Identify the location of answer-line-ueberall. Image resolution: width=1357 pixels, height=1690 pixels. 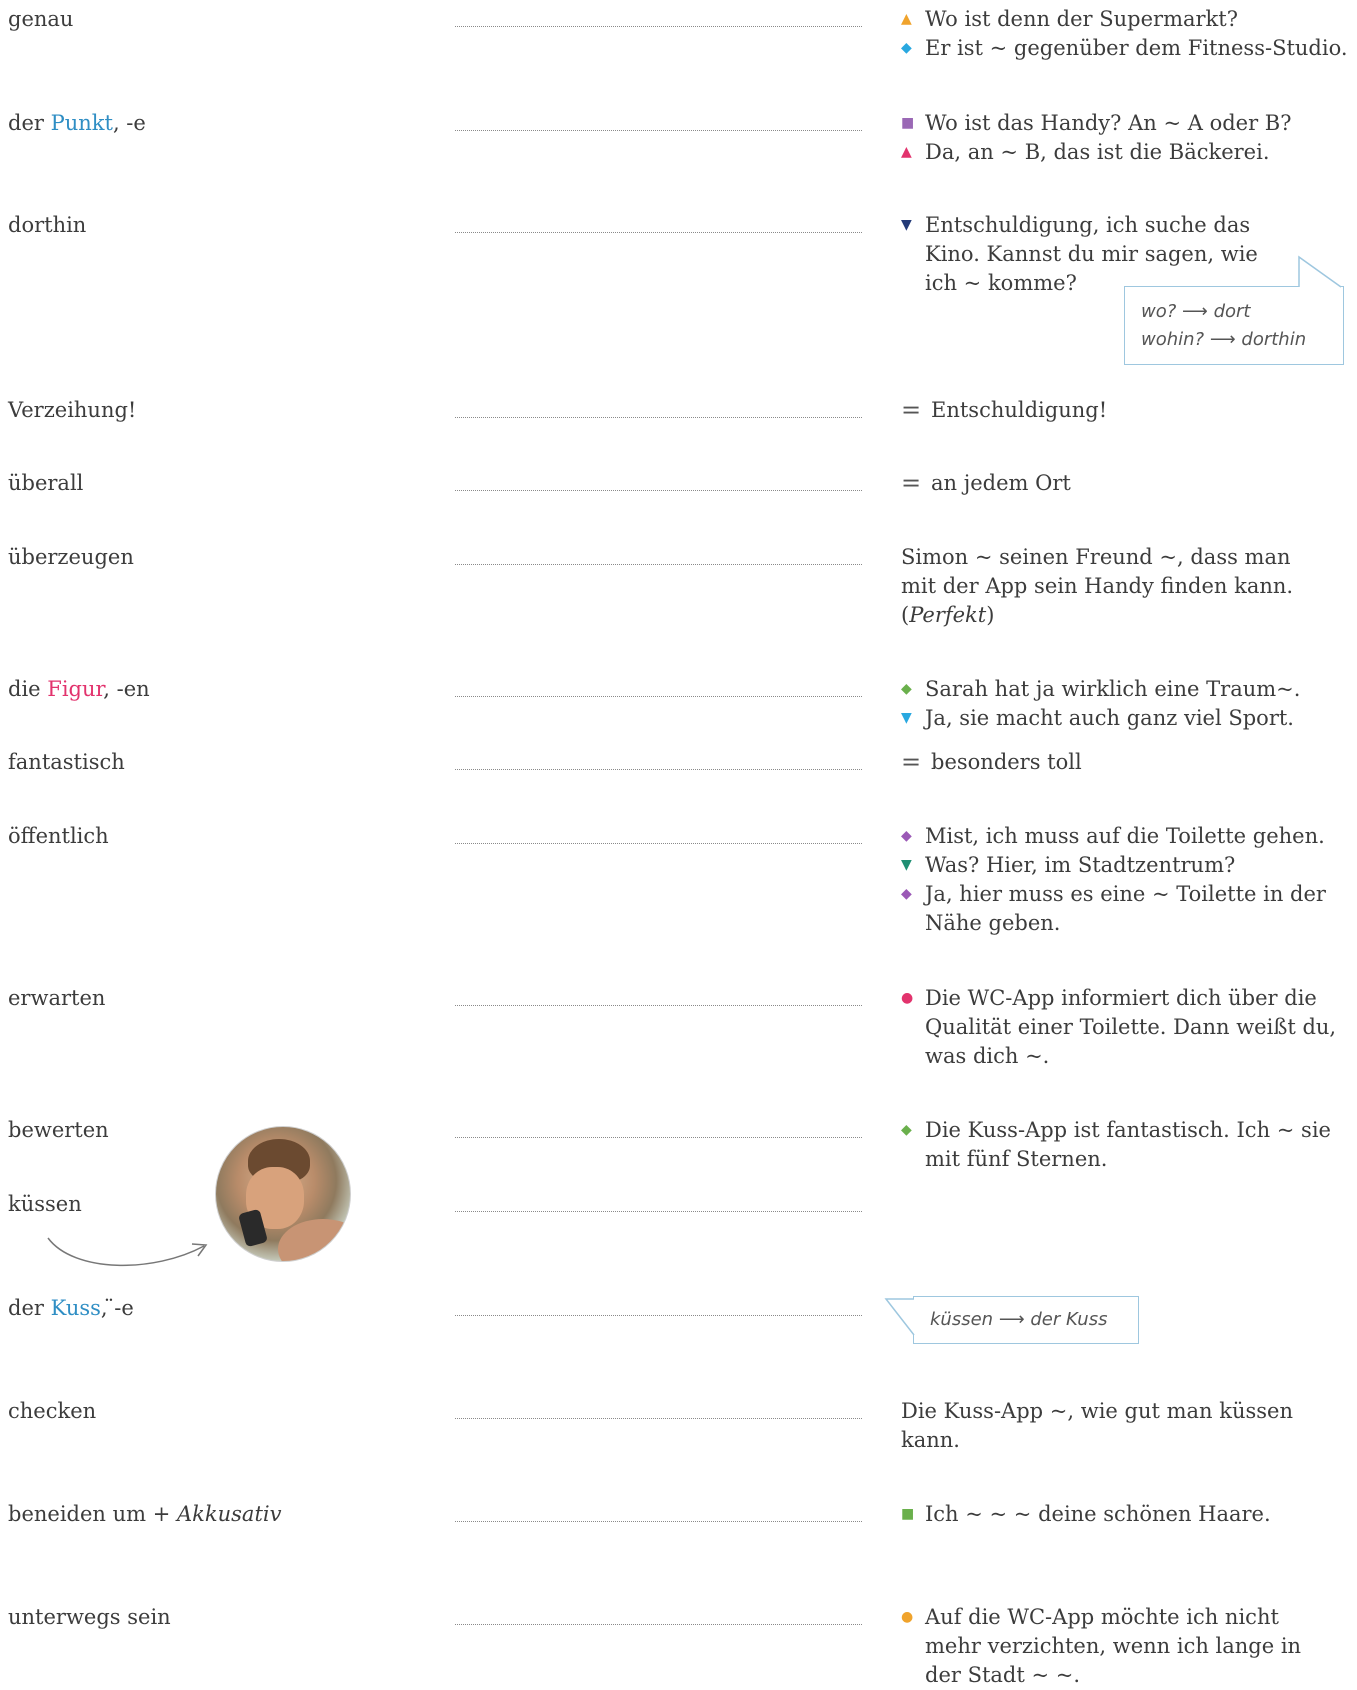
(658, 490).